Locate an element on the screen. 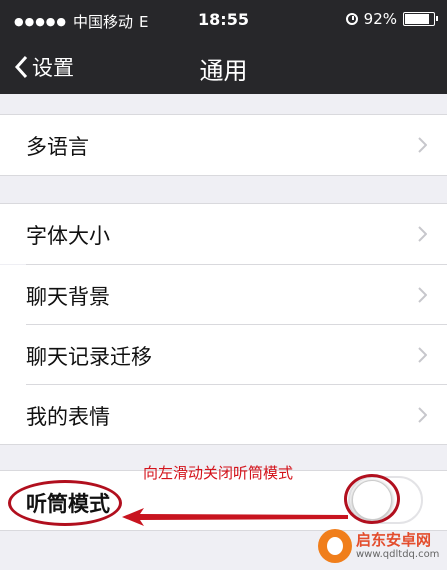  watermark-logo-icon is located at coordinates (335, 546).